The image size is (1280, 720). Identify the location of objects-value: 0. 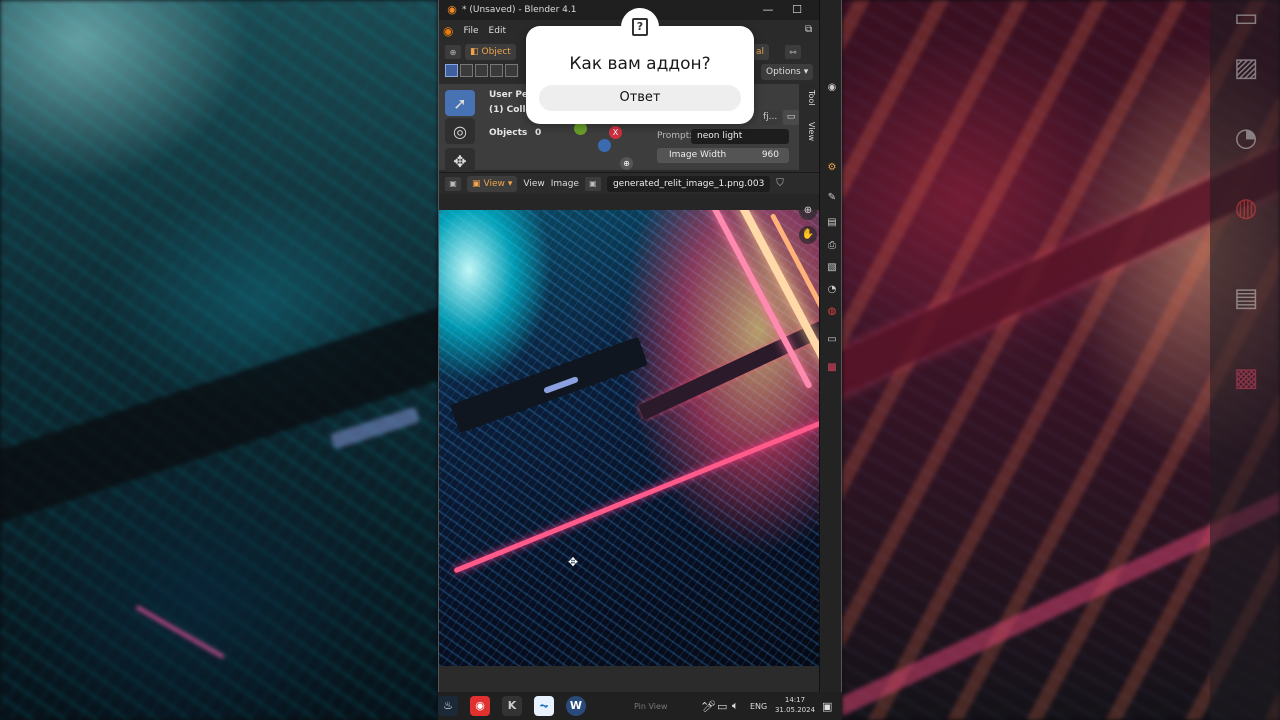
(538, 133).